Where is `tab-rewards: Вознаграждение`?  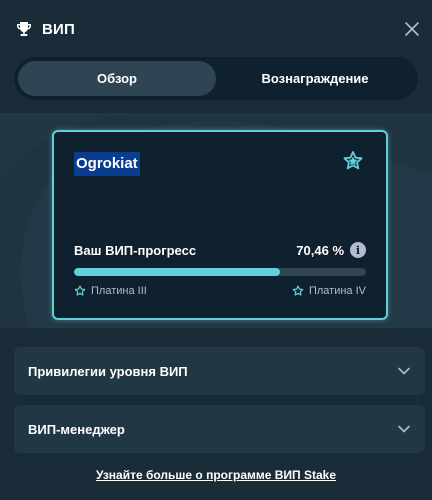 tab-rewards: Вознаграждение is located at coordinates (315, 78).